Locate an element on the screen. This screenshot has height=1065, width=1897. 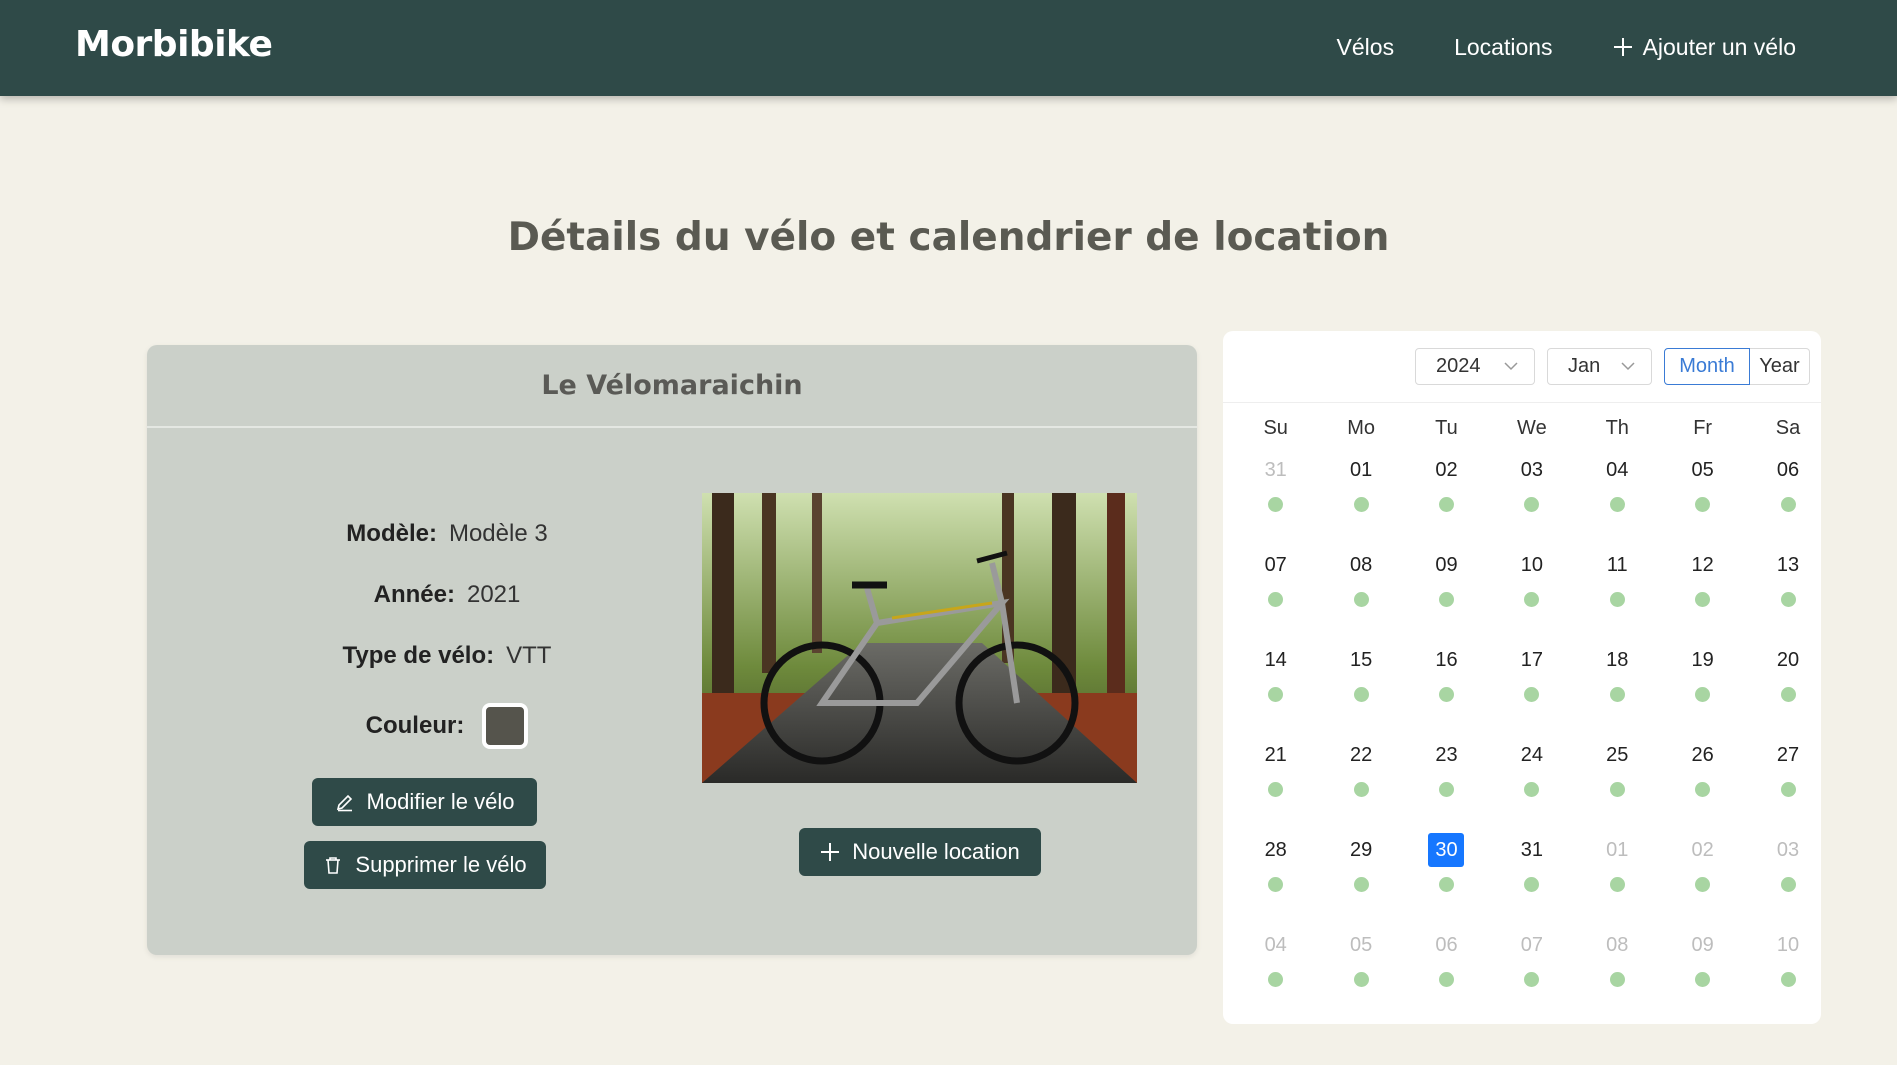
day-number: 16 is located at coordinates (1446, 659).